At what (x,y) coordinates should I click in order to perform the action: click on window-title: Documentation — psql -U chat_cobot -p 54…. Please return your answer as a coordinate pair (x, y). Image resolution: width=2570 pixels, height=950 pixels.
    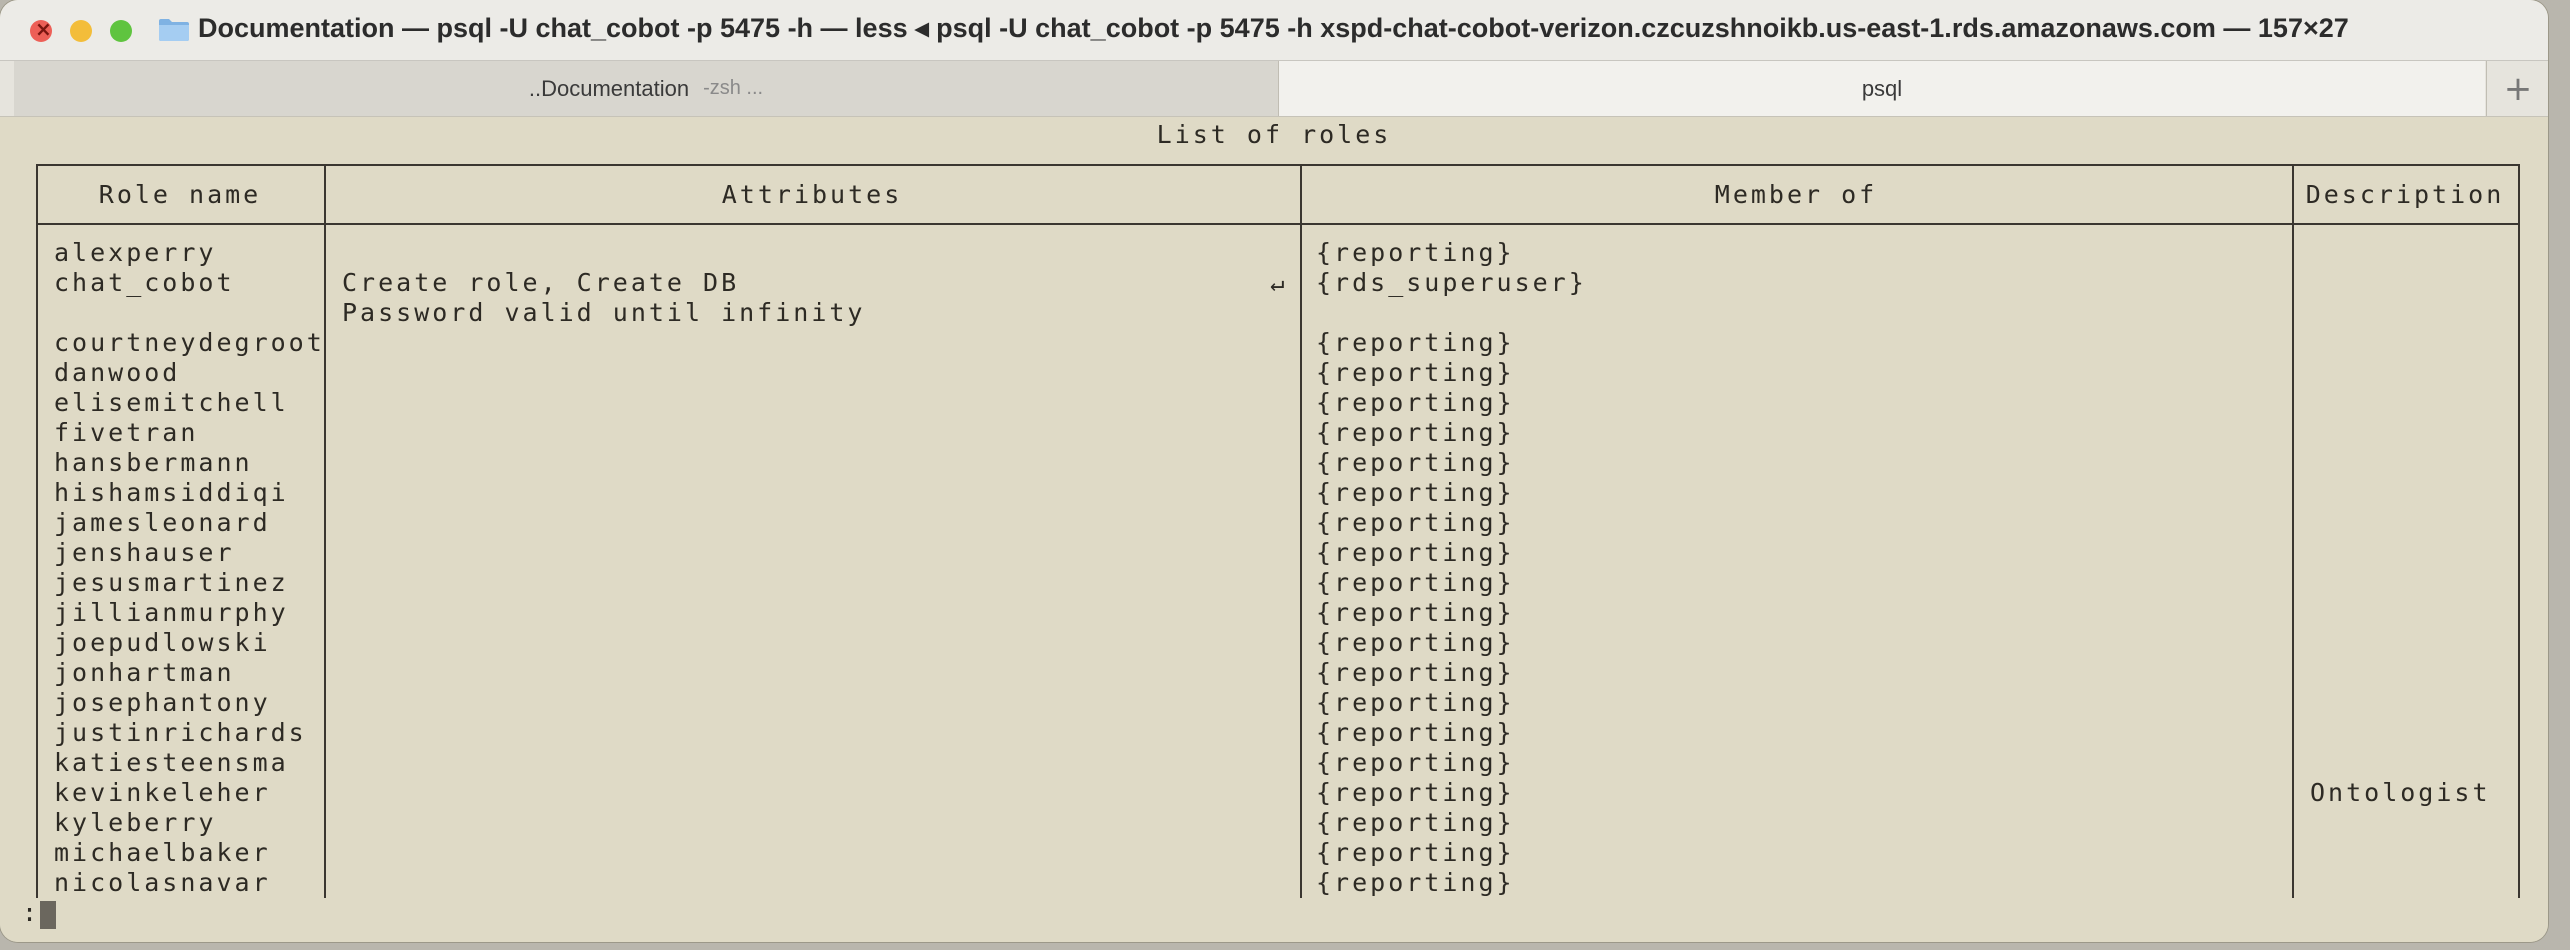
    Looking at the image, I should click on (1273, 28).